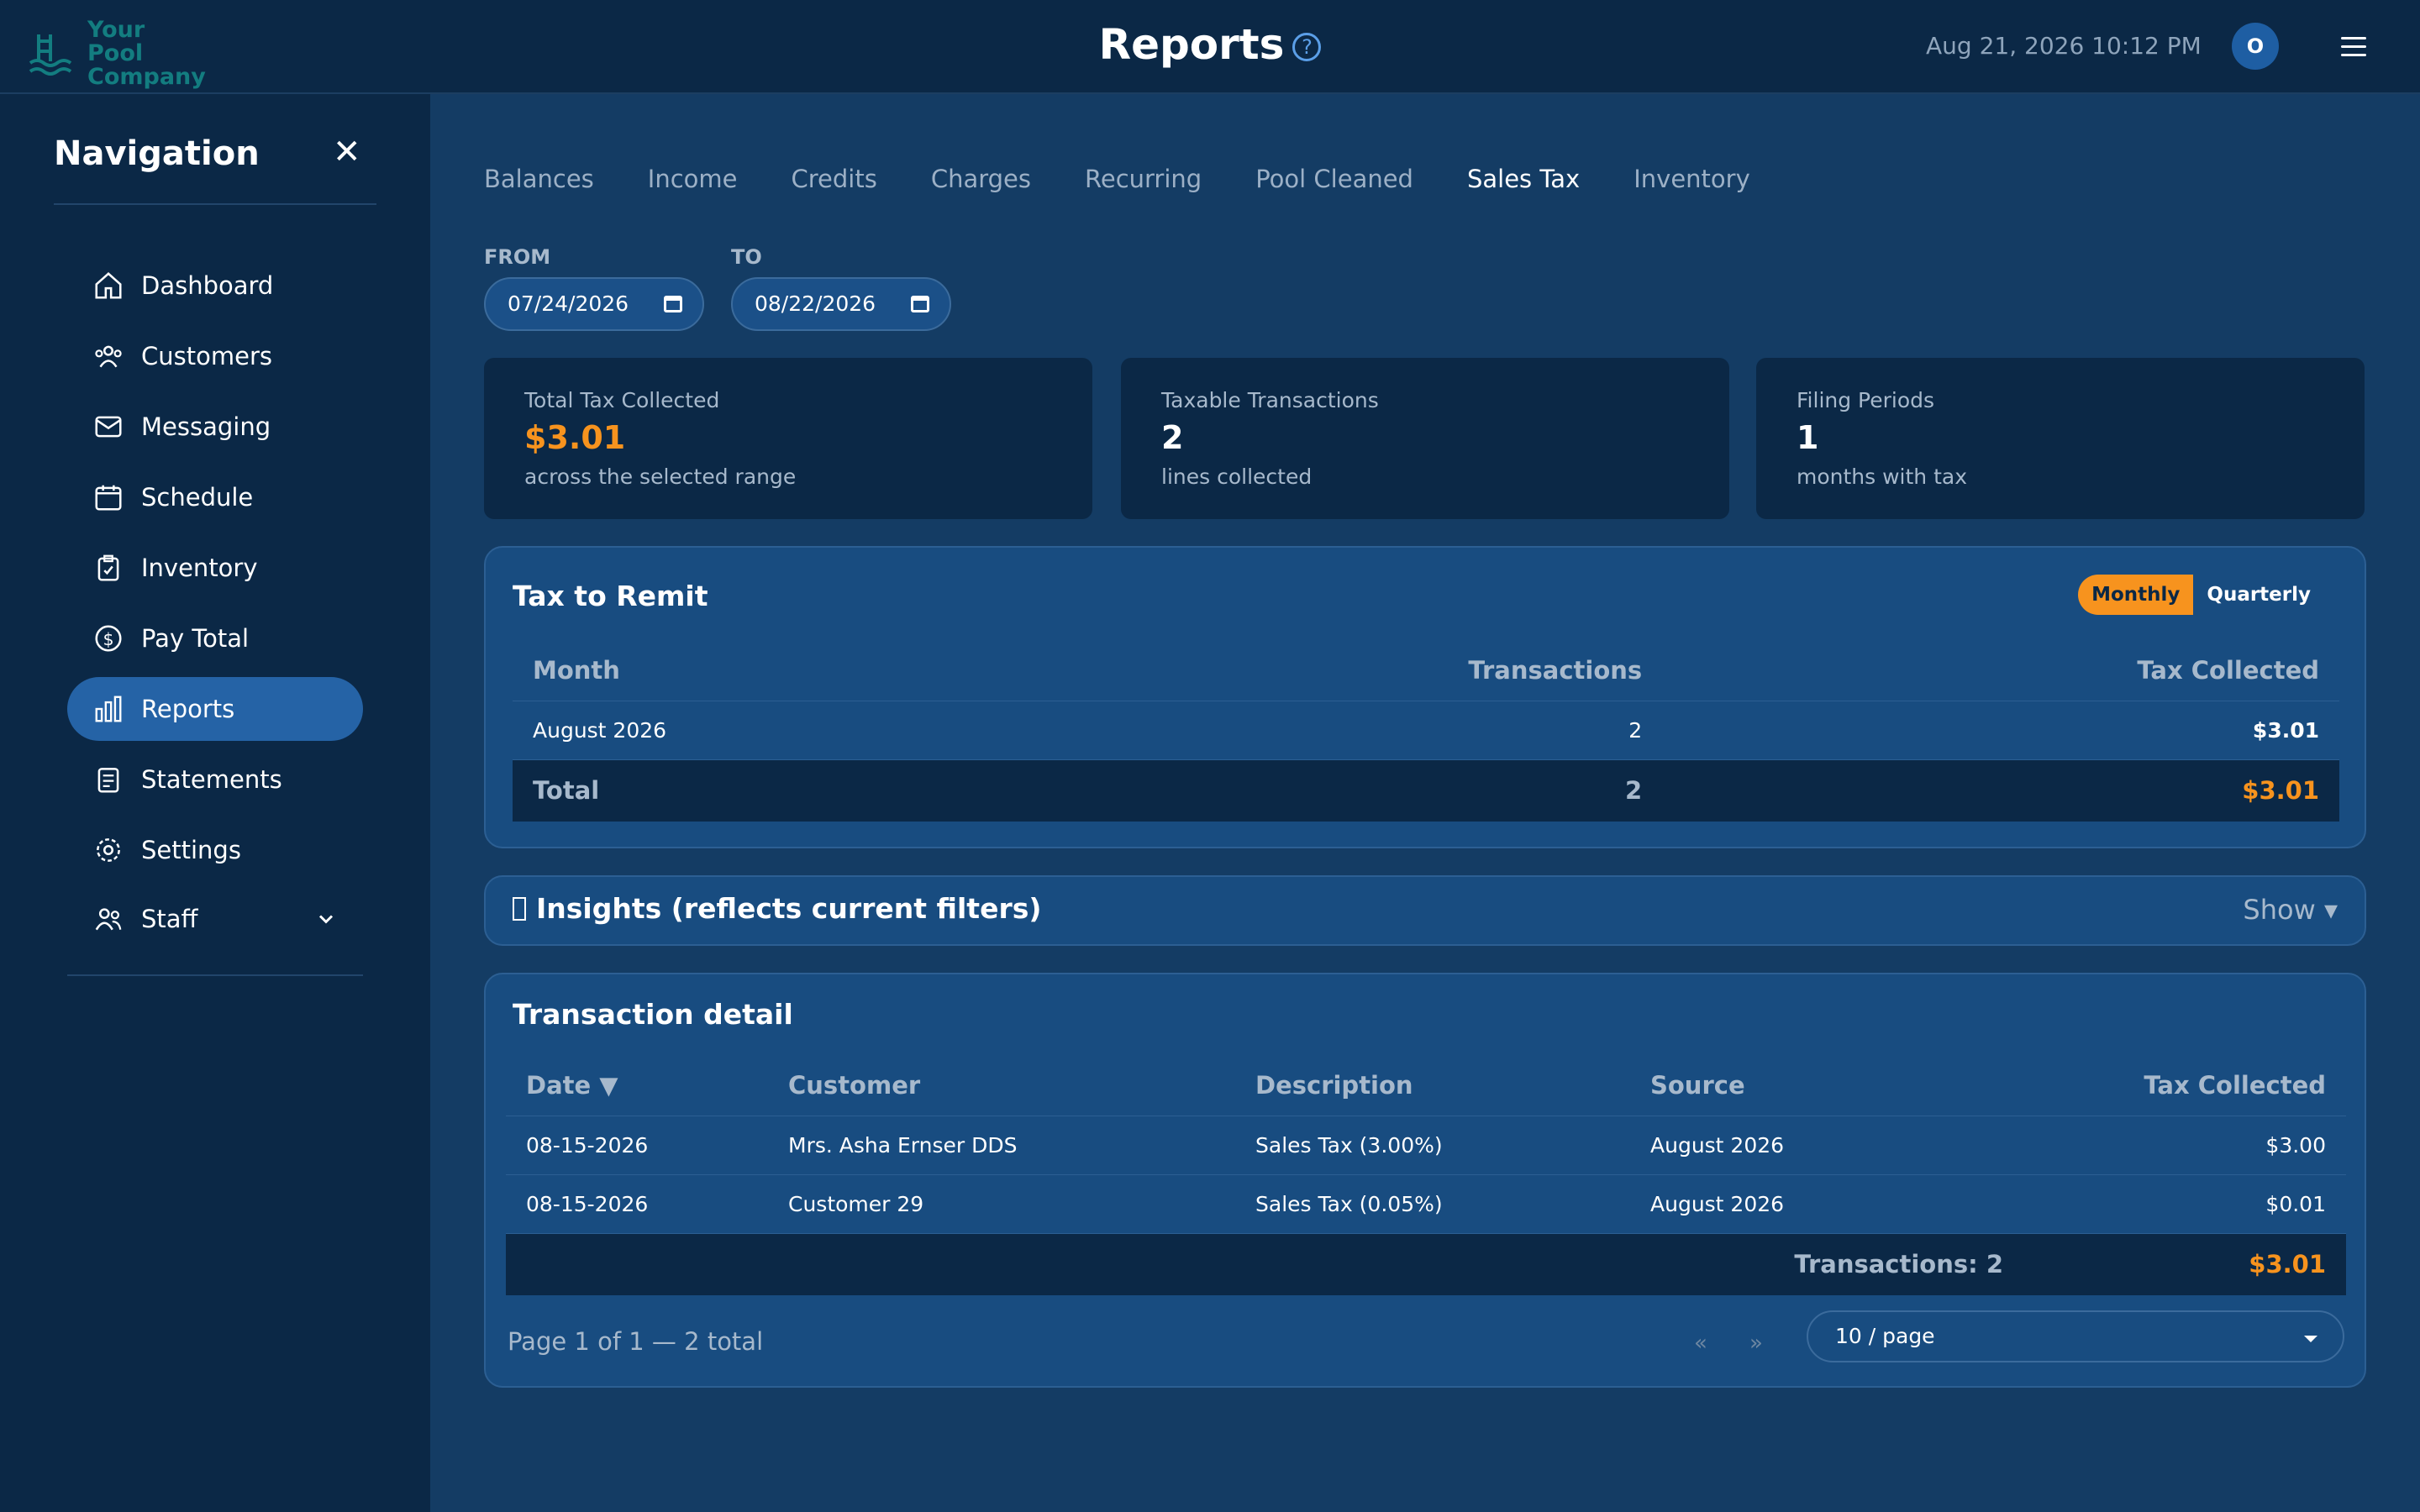 Image resolution: width=2420 pixels, height=1512 pixels. Describe the element at coordinates (1343, 670) in the screenshot. I see `col-transactions: Transactions` at that location.